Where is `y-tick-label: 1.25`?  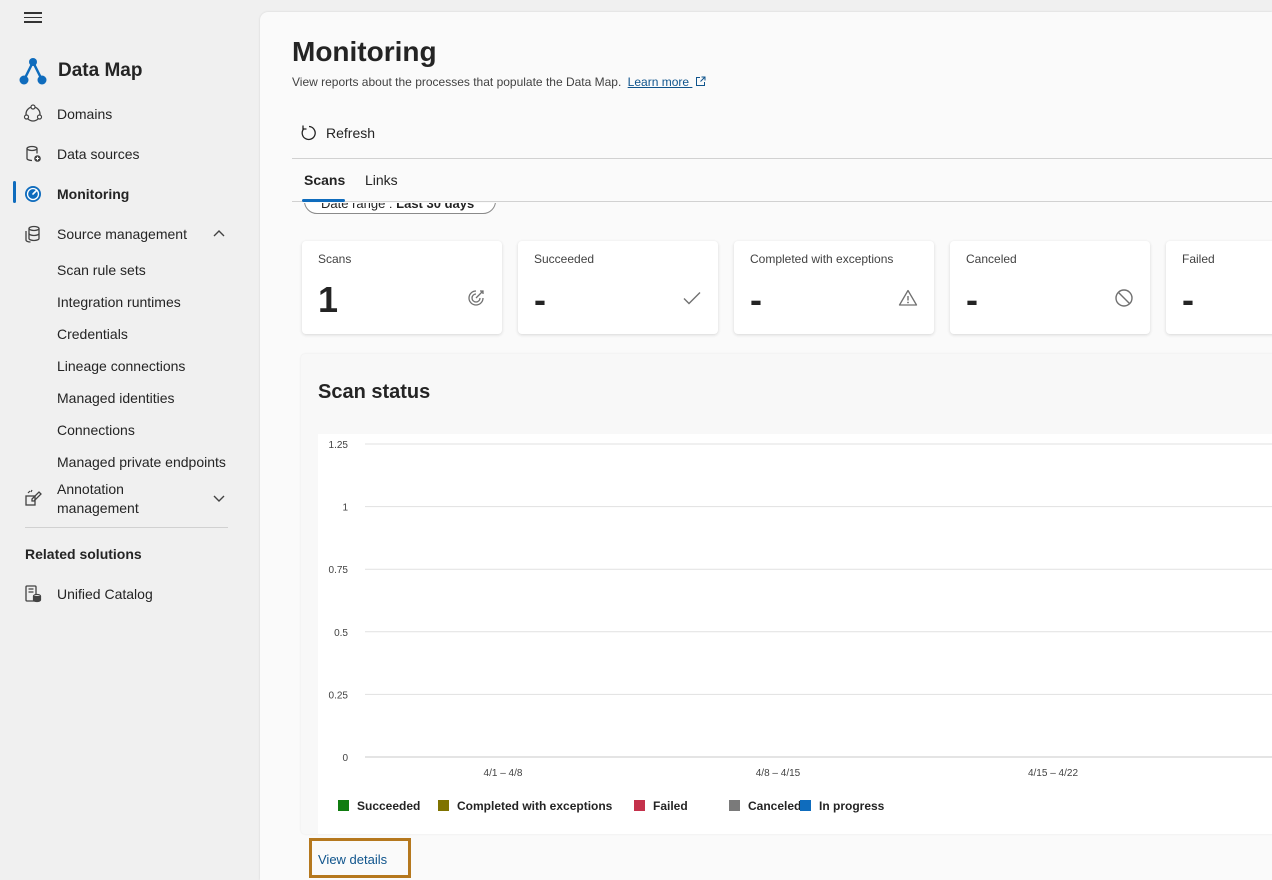 y-tick-label: 1.25 is located at coordinates (339, 445).